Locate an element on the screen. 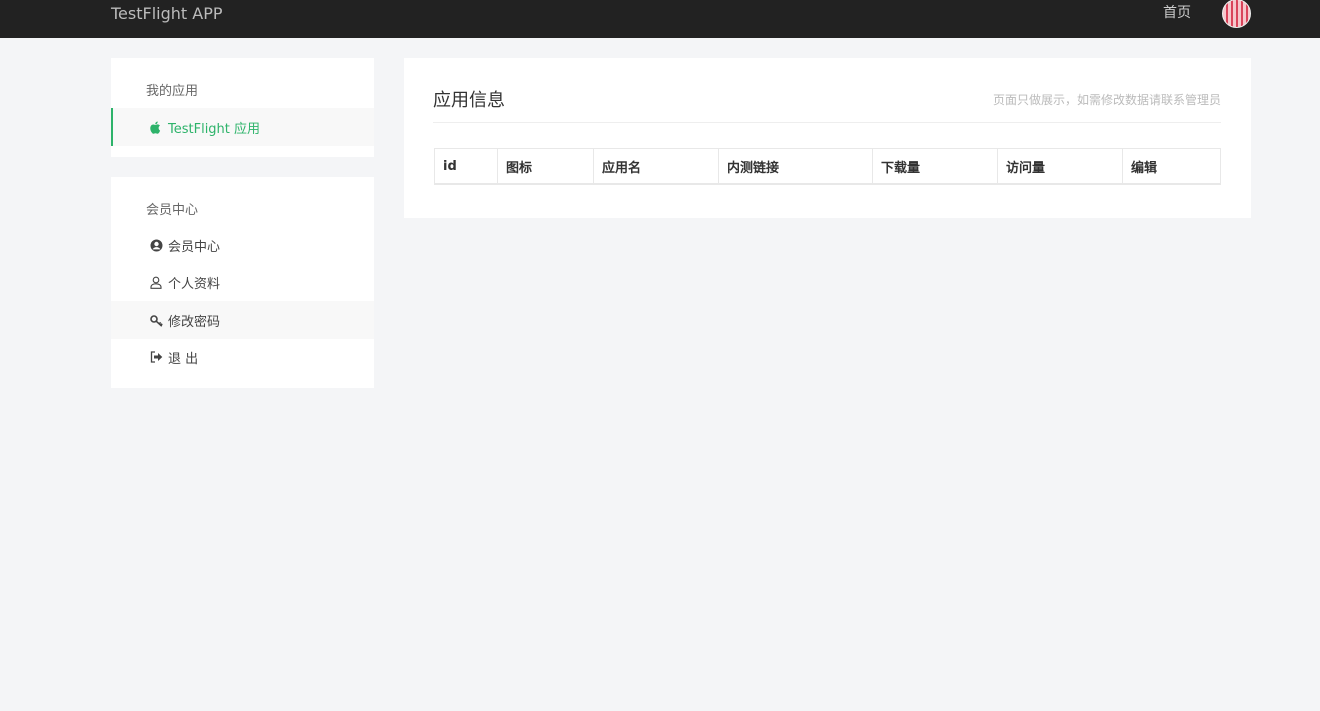 The height and width of the screenshot is (711, 1320). top-navbar: TestFlight APP 首页 is located at coordinates (660, 19).